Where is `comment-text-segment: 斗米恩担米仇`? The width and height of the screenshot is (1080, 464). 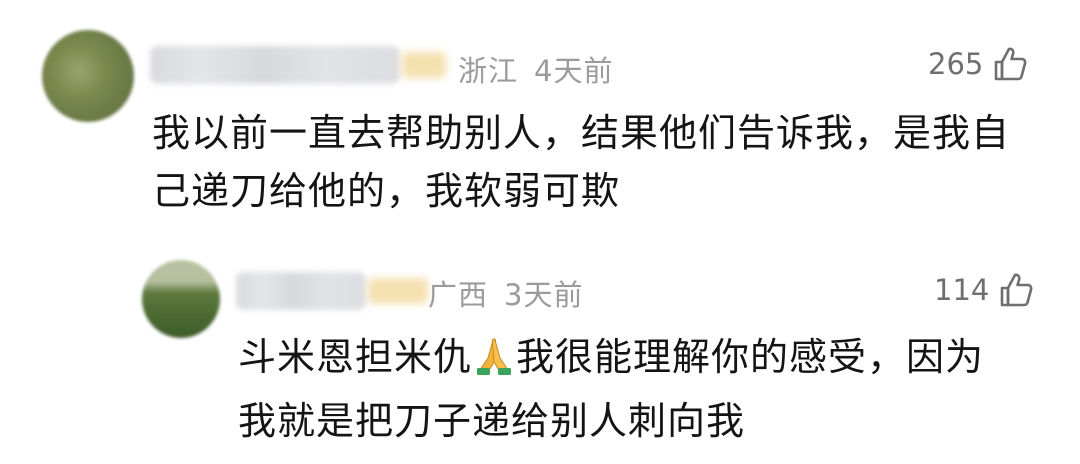
comment-text-segment: 斗米恩担米仇 is located at coordinates (355, 357).